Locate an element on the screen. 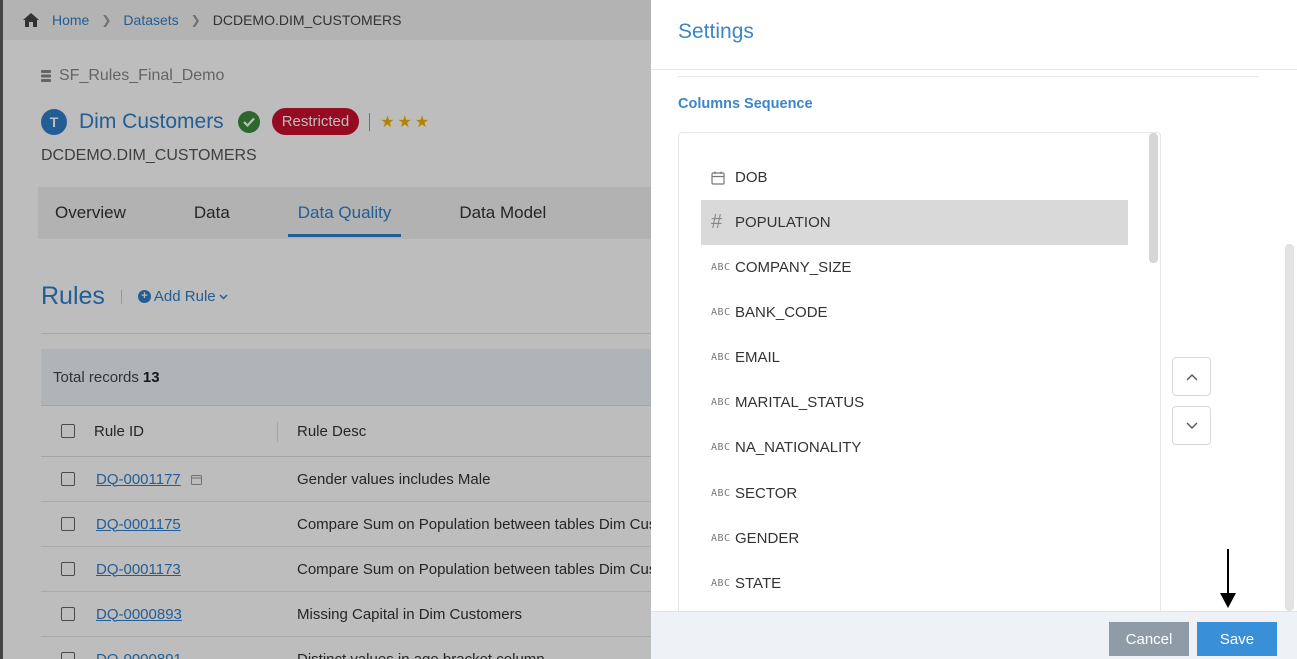 This screenshot has height=659, width=1297. settings-footer: Cancel Save is located at coordinates (974, 635).